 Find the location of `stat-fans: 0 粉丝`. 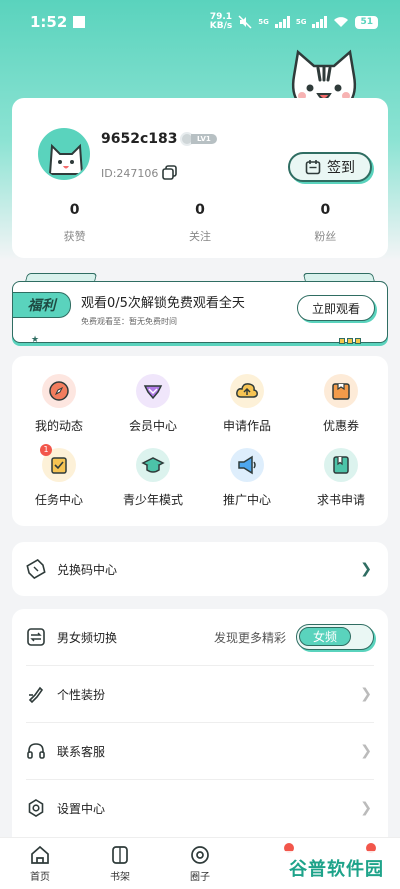

stat-fans: 0 粉丝 is located at coordinates (325, 223).